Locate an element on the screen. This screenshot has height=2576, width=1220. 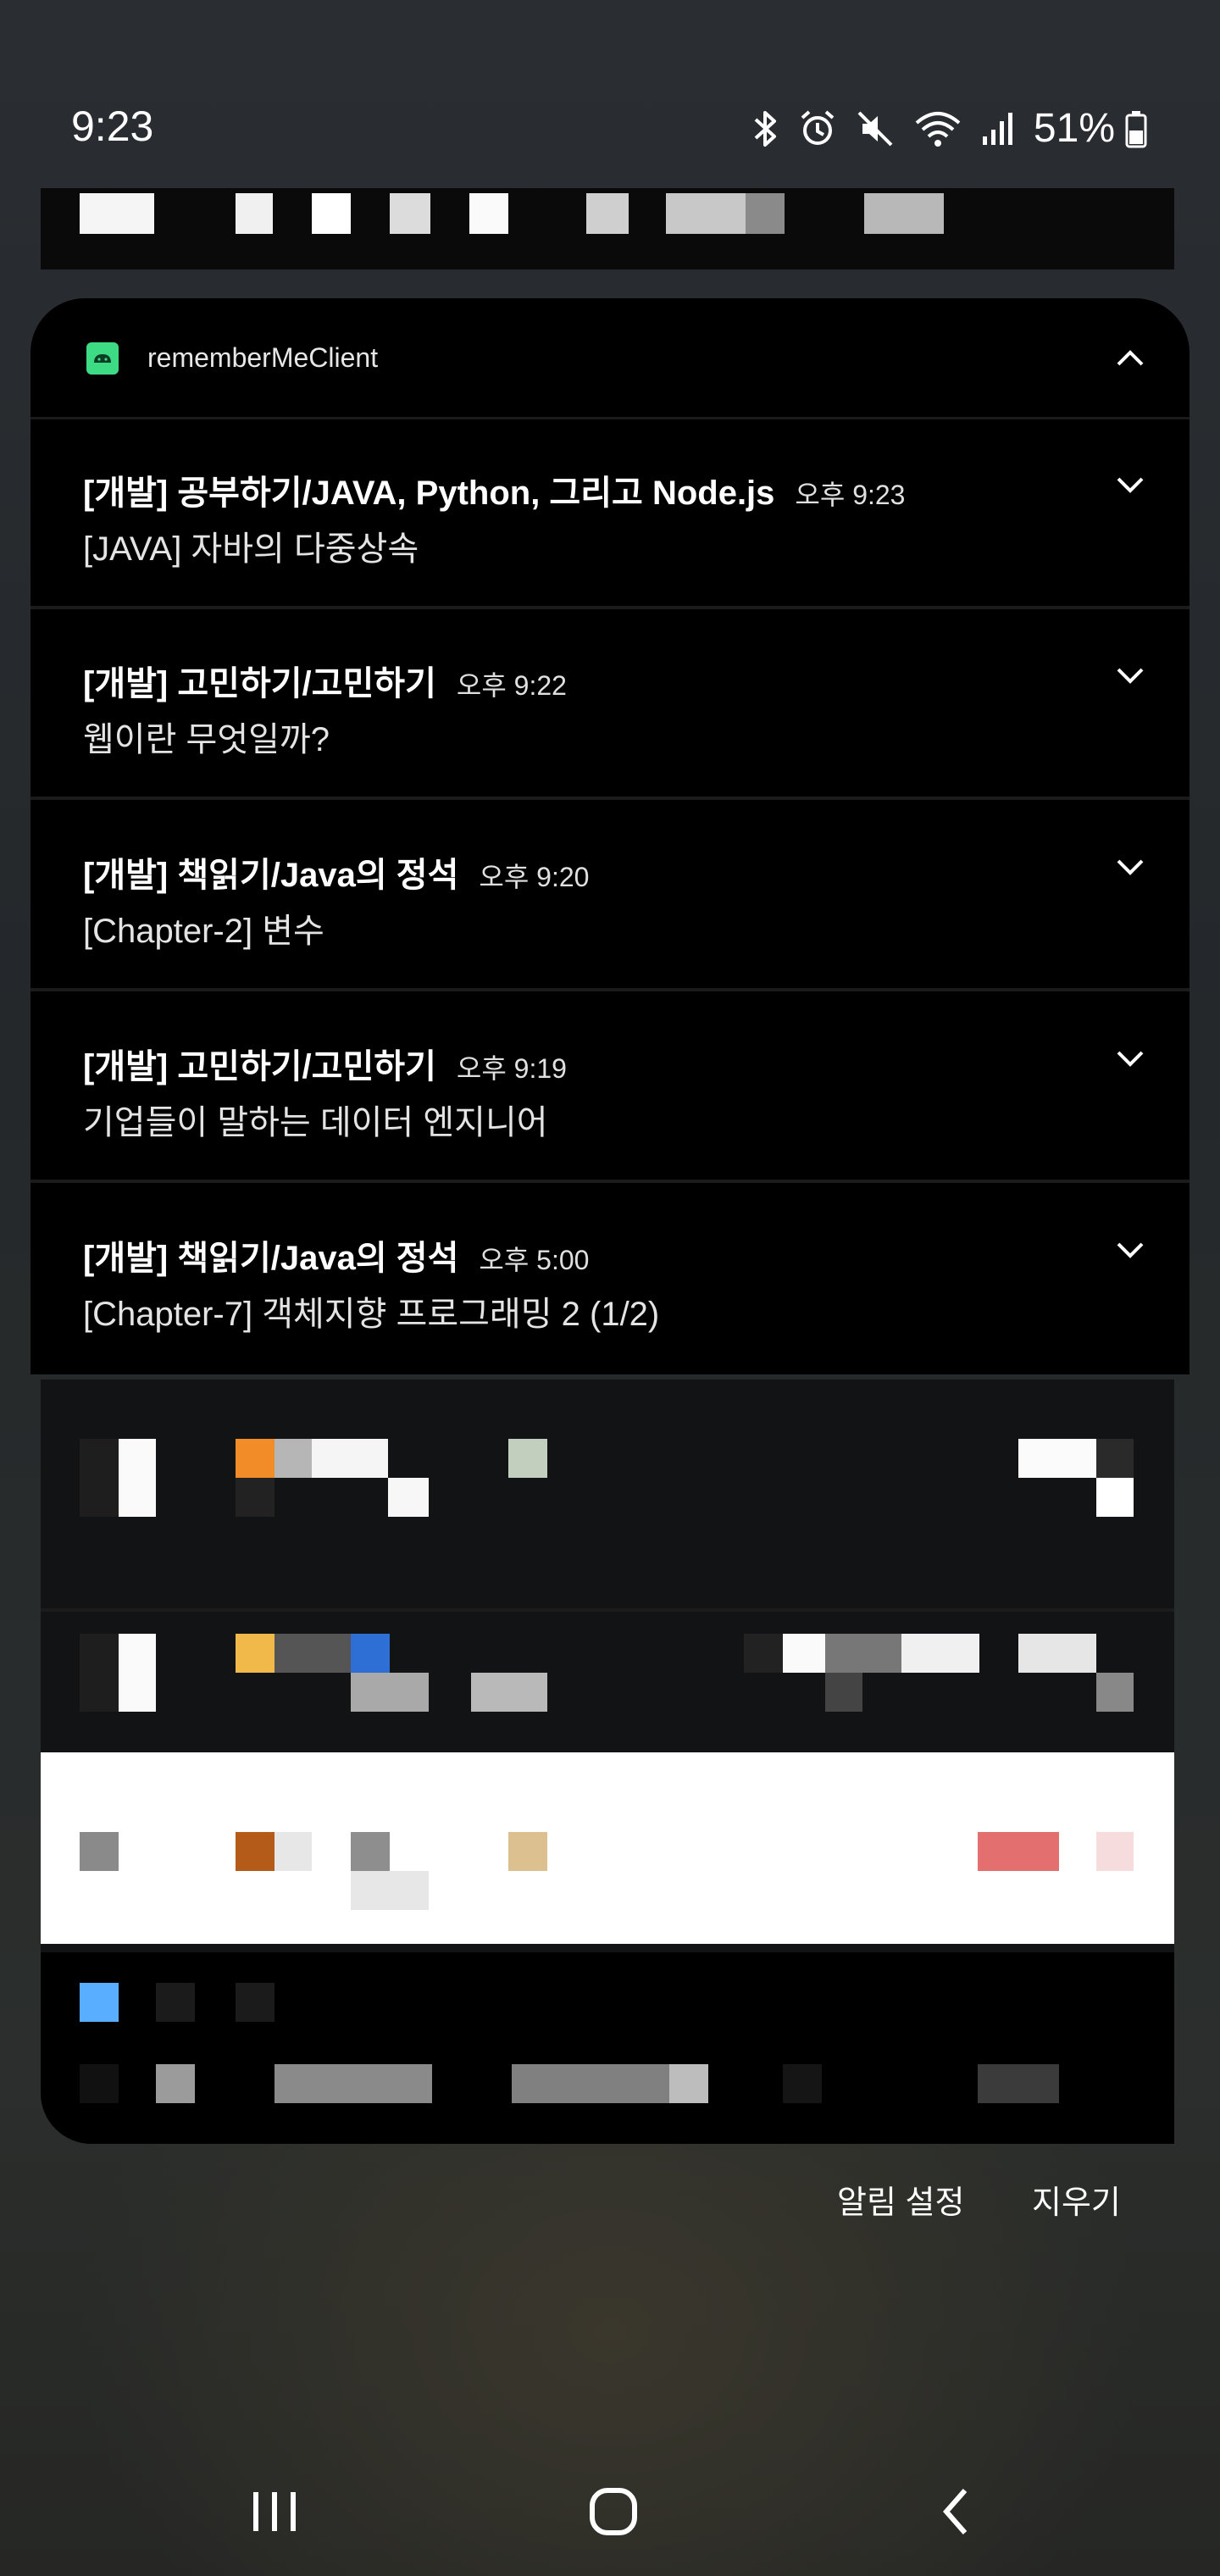
notification-title: [개발] 공부하기/JAVA, Python, 그리고 Node.js is located at coordinates (429, 493).